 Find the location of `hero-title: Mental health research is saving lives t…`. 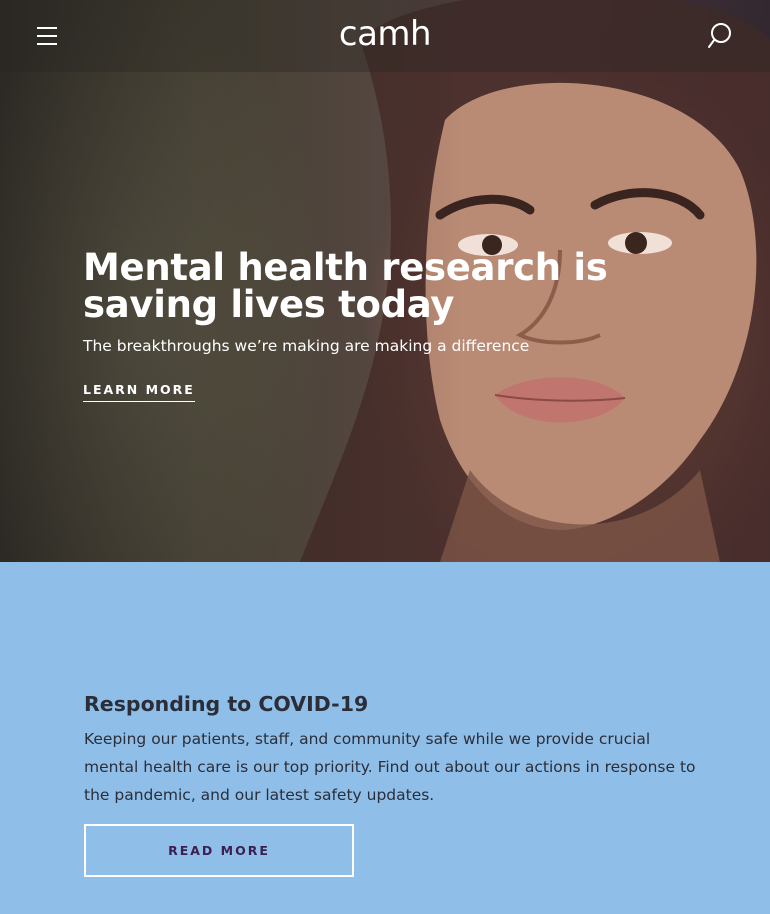

hero-title: Mental health research is saving lives t… is located at coordinates (345, 286).